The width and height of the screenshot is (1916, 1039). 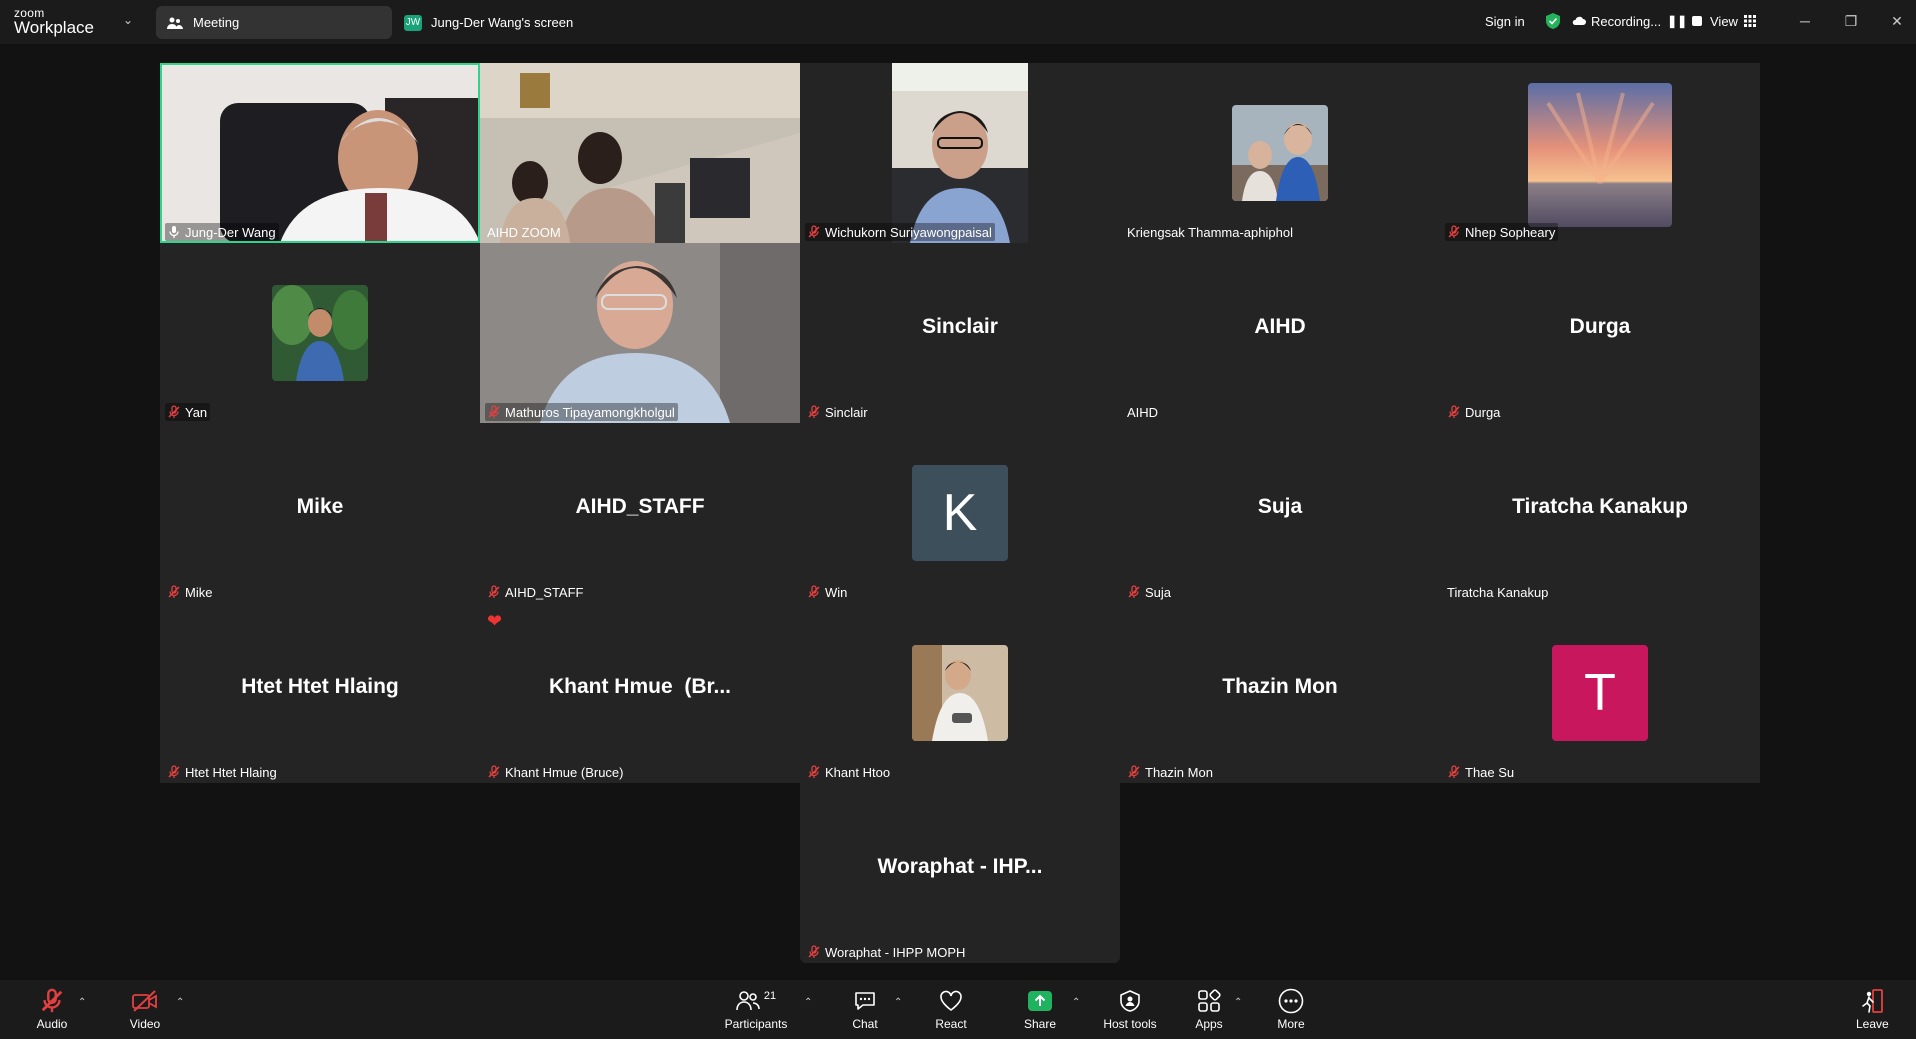 I want to click on pause-recording-icon: ❚❚, so click(x=1677, y=21).